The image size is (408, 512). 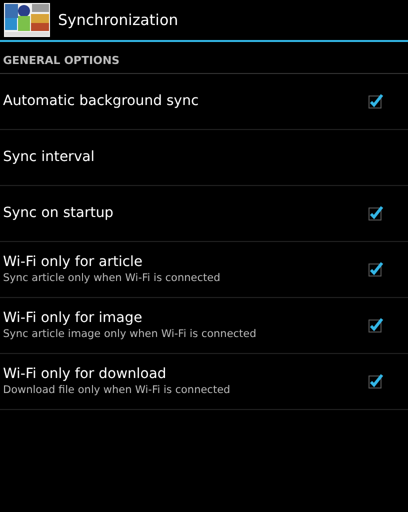 I want to click on preference-title: Sync on startup, so click(x=58, y=213).